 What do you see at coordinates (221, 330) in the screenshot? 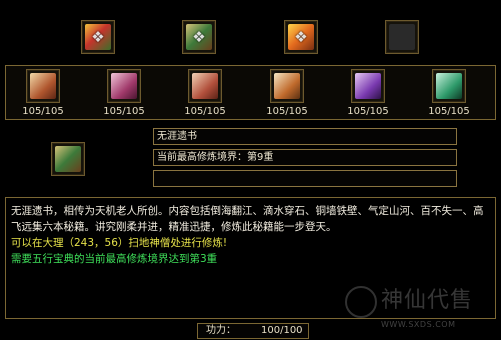
I see `power-label: 功力：` at bounding box center [221, 330].